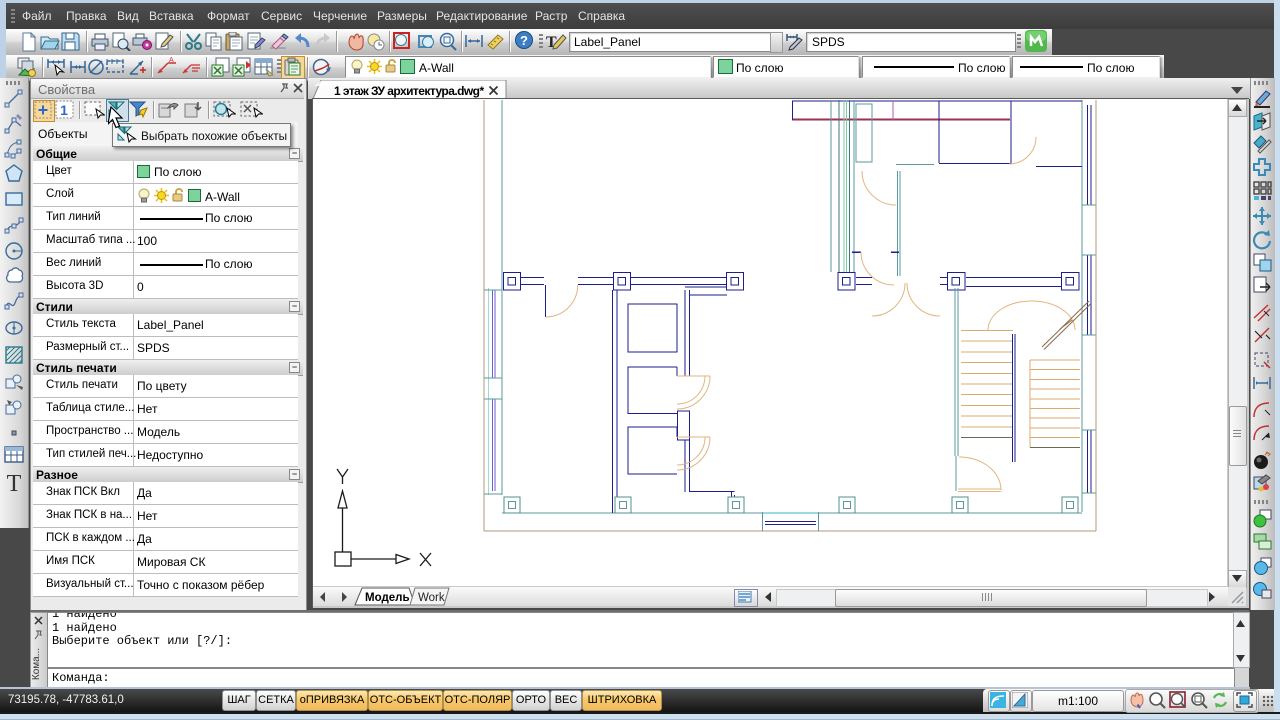 The width and height of the screenshot is (1280, 720). Describe the element at coordinates (14, 483) in the screenshot. I see `svg-text: T` at that location.